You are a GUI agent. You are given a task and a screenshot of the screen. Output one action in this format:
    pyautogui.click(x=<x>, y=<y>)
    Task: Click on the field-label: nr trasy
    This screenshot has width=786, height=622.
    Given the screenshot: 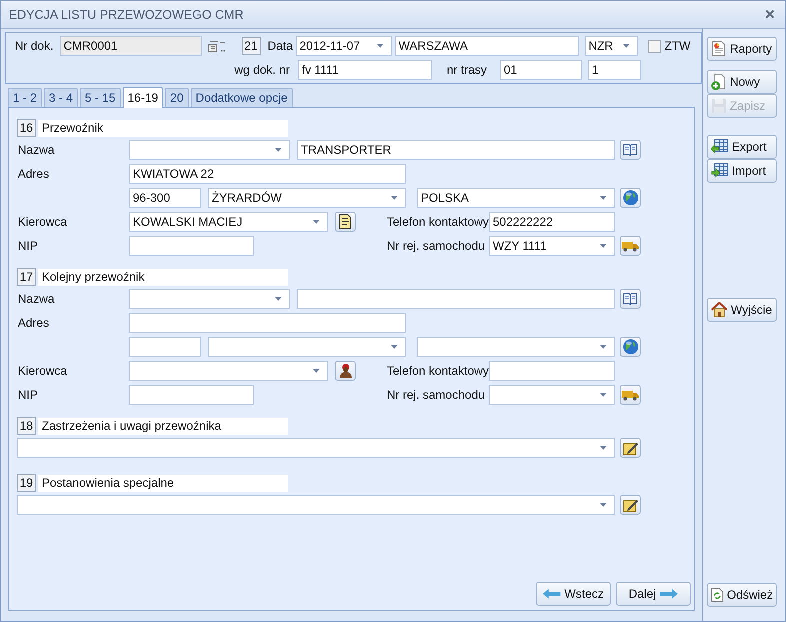 What is the action you would take?
    pyautogui.click(x=467, y=70)
    